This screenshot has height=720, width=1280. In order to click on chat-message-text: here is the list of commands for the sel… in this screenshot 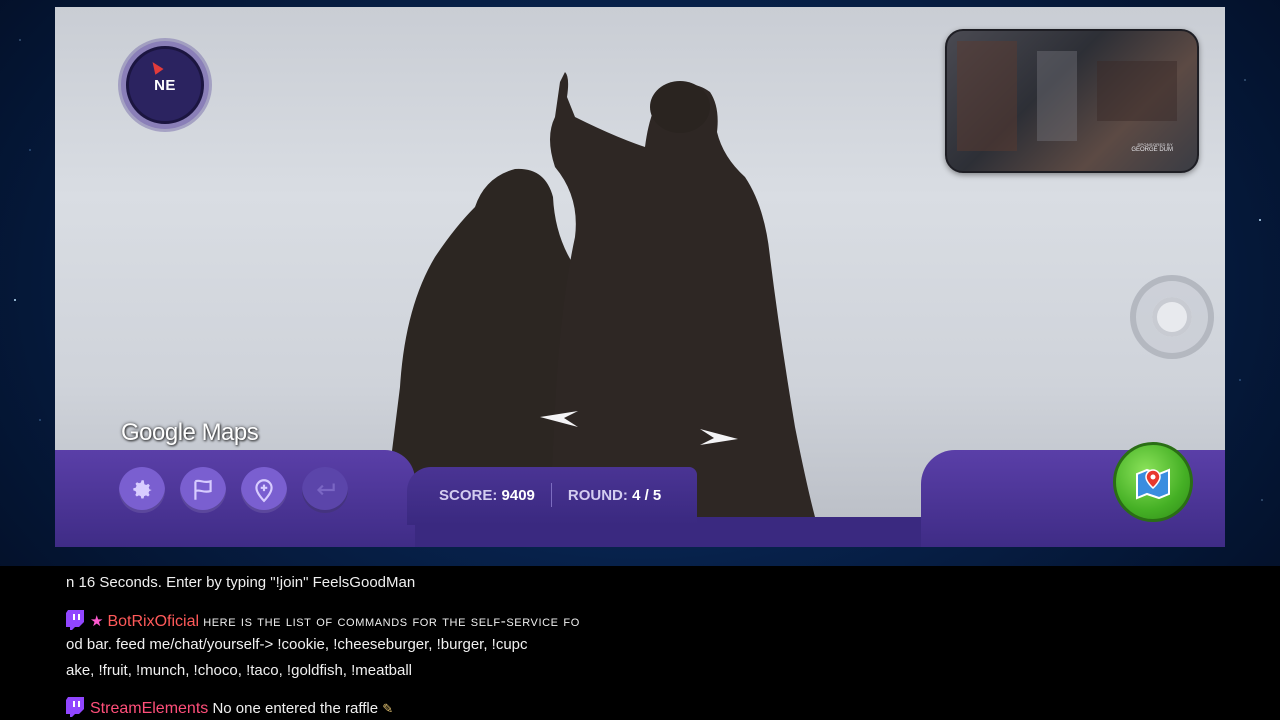, I will do `click(391, 621)`.